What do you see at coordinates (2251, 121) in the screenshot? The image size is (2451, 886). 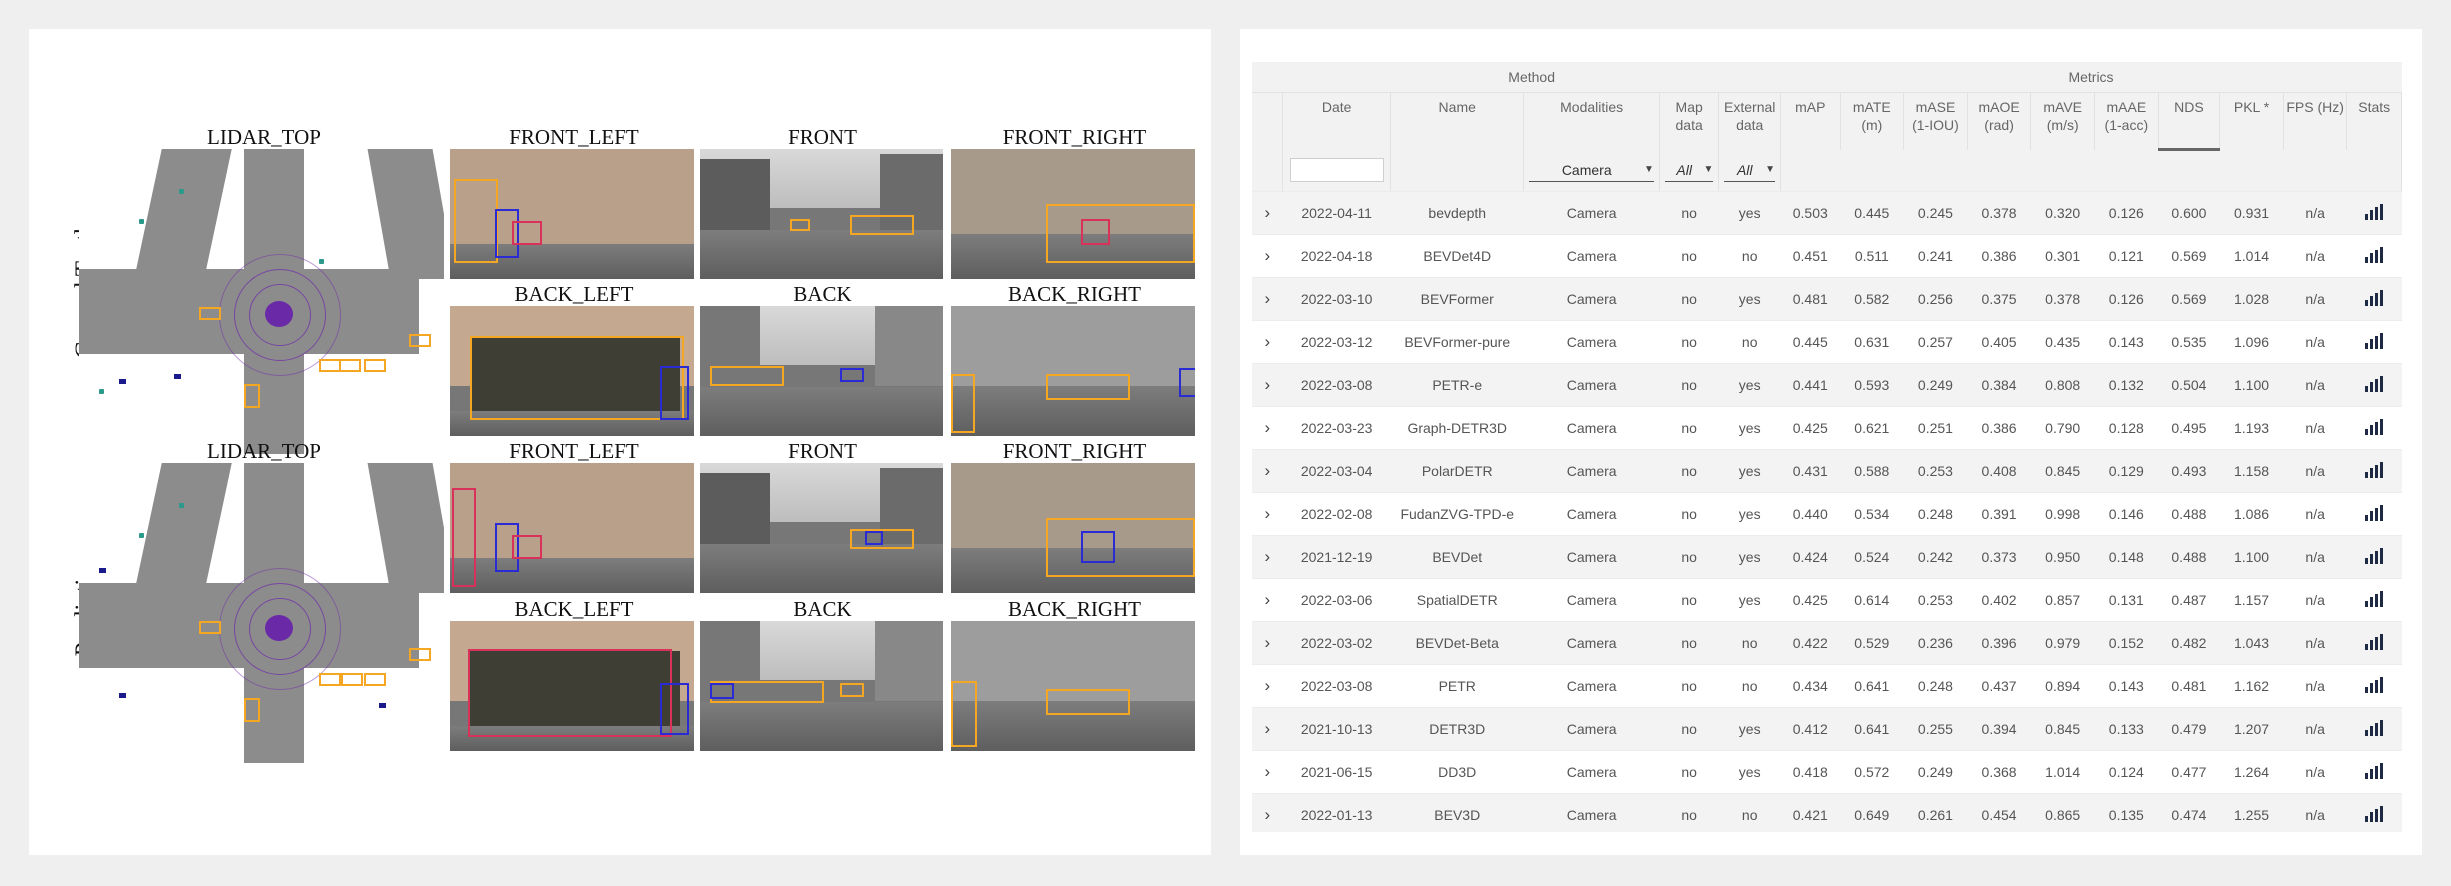 I see `column-header-pkl: PKL *` at bounding box center [2251, 121].